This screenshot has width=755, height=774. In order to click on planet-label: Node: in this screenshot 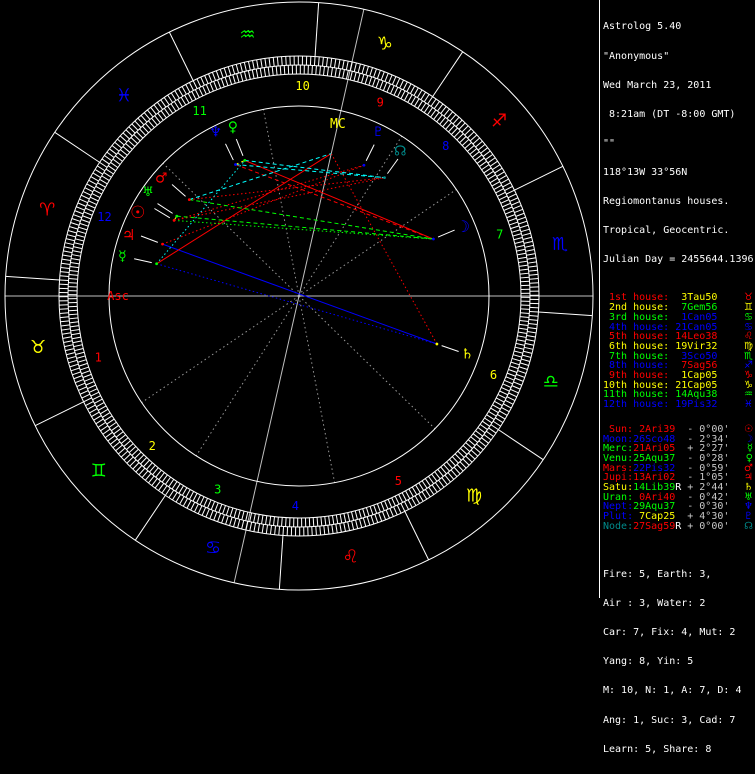, I will do `click(618, 527)`.